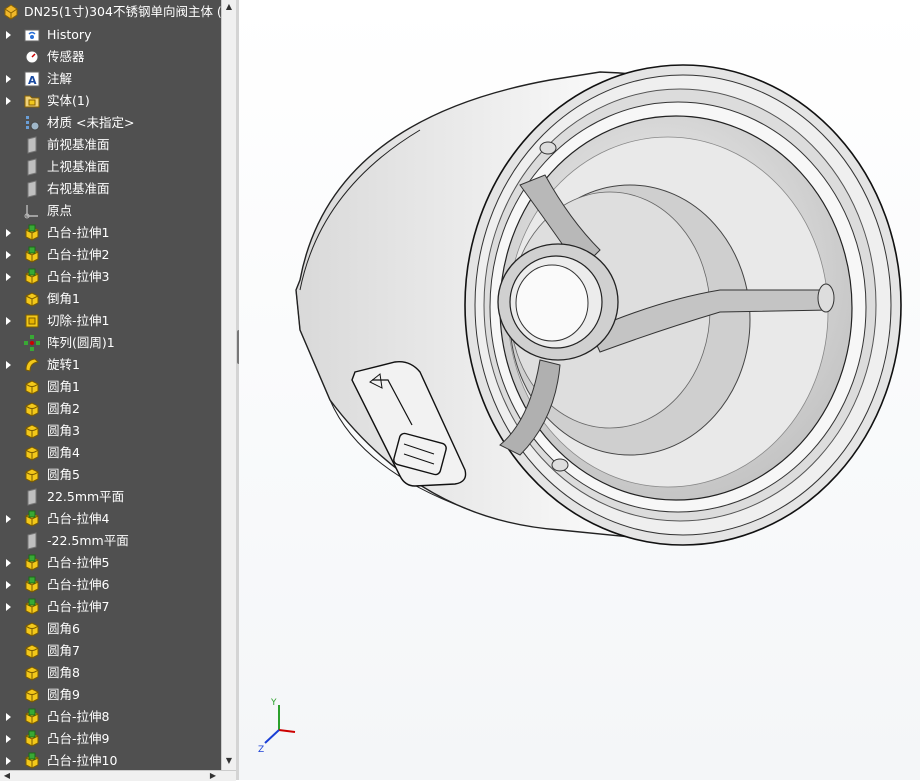 The image size is (920, 784). I want to click on tree-item-label: 圆角4, so click(63, 452).